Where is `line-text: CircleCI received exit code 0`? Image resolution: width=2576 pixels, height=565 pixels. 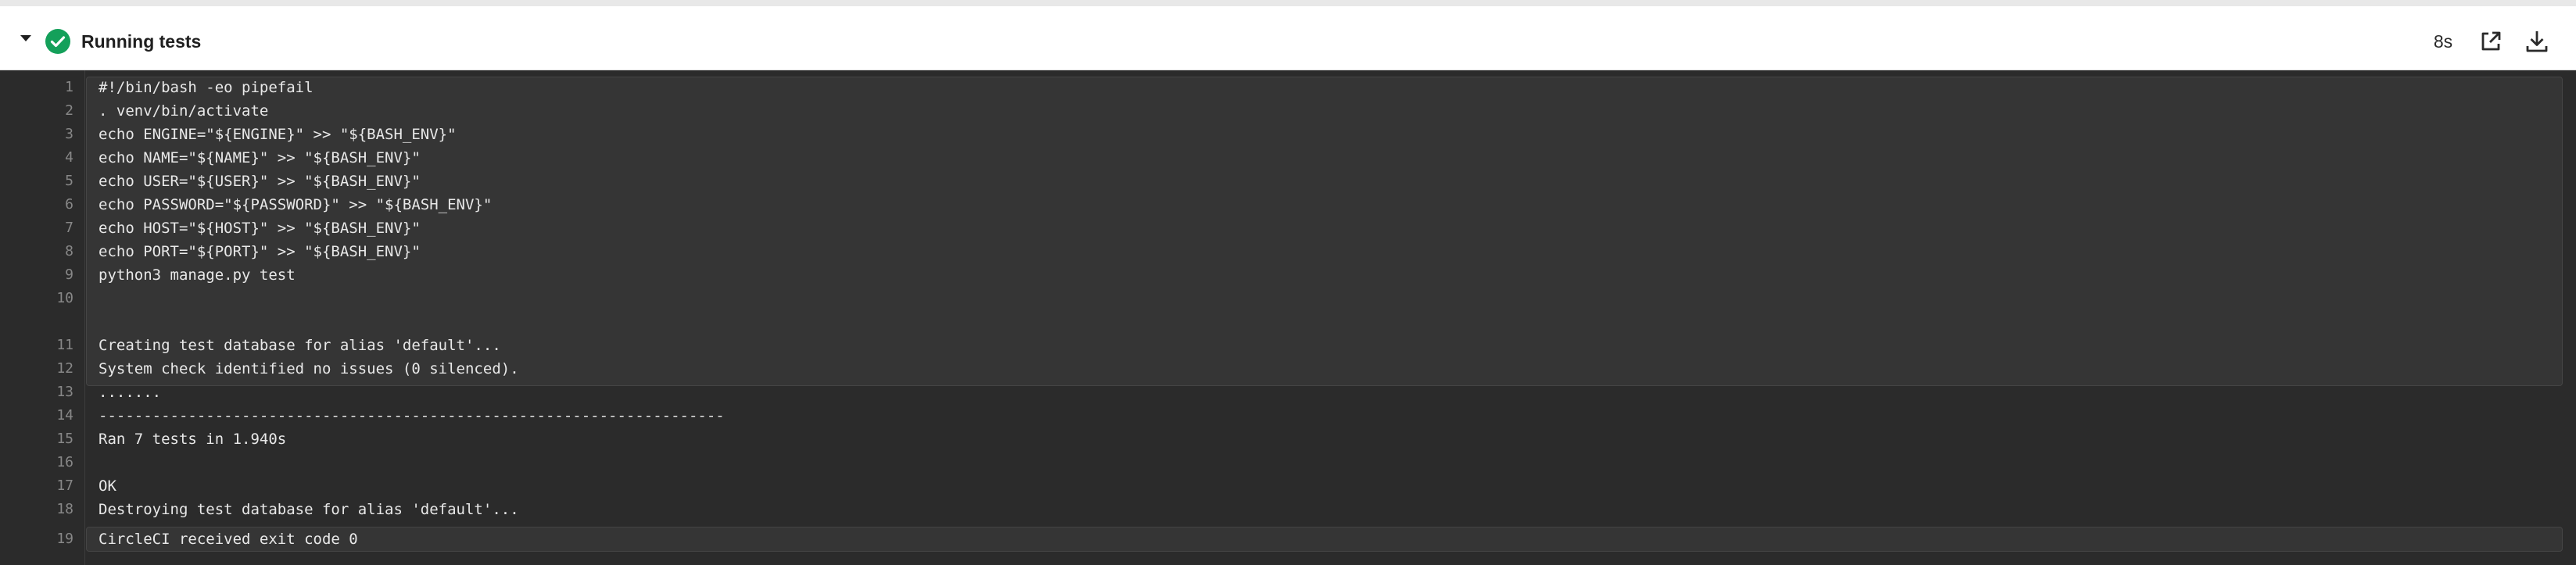 line-text: CircleCI received exit code 0 is located at coordinates (228, 540).